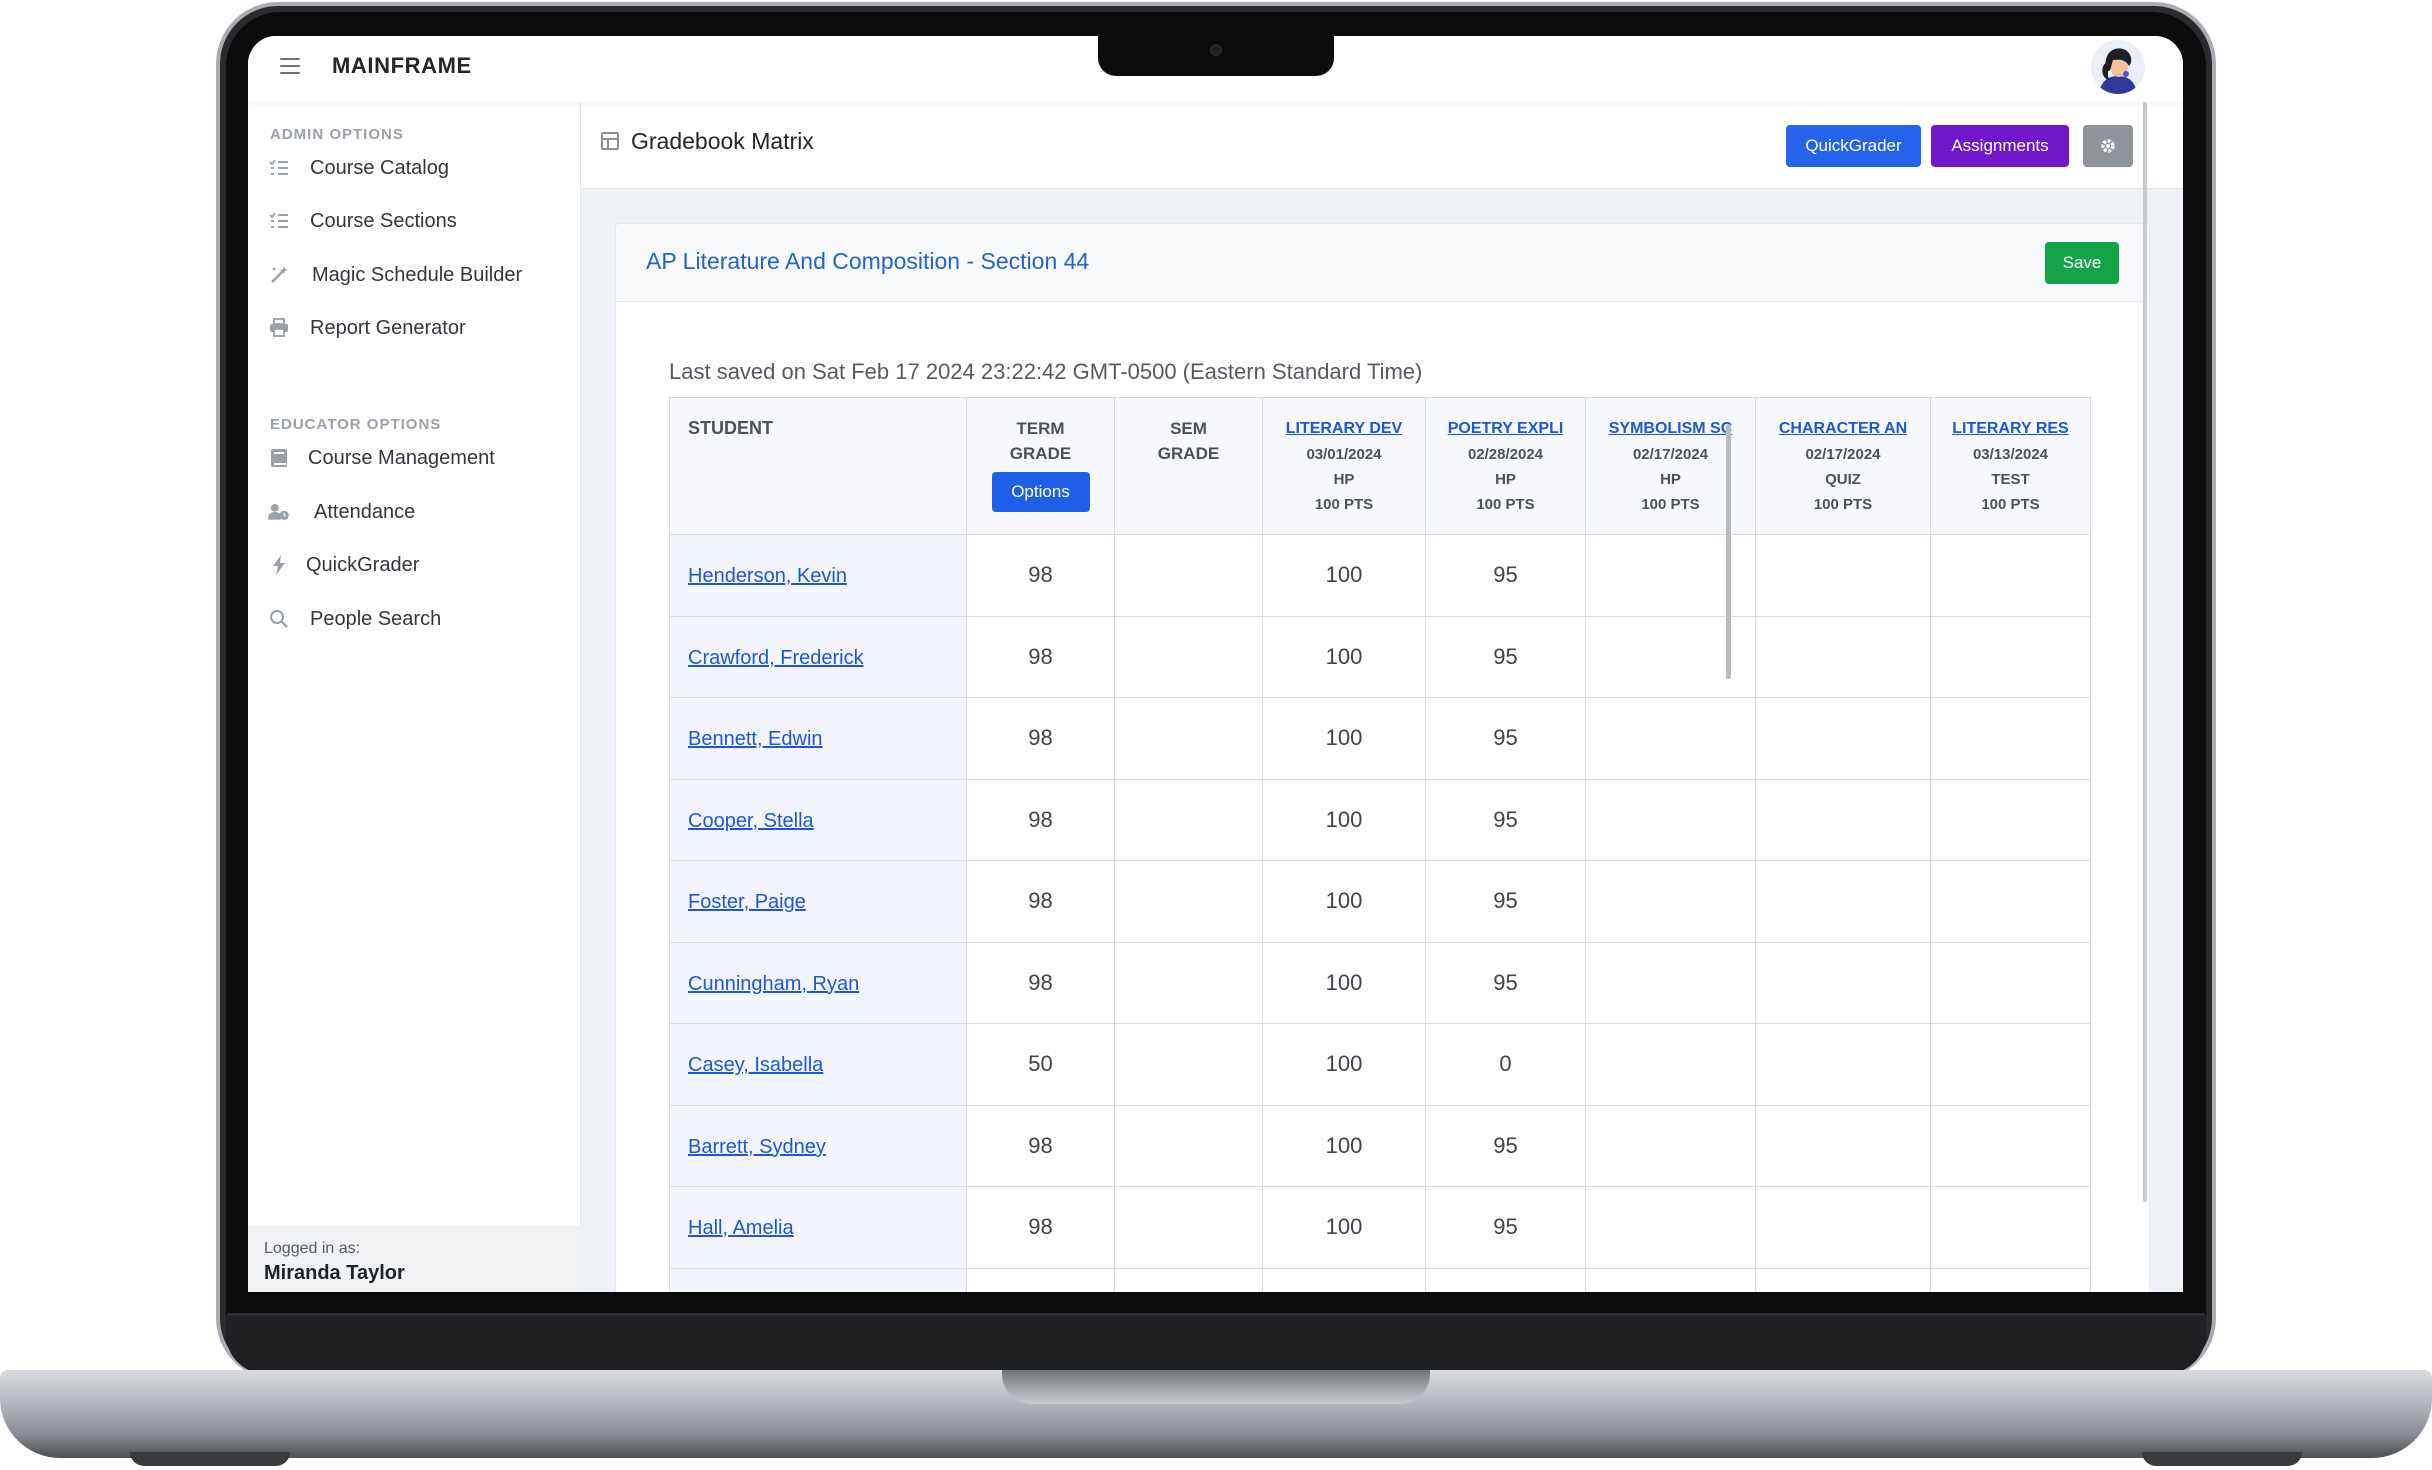  Describe the element at coordinates (2108, 146) in the screenshot. I see `settings-button` at that location.